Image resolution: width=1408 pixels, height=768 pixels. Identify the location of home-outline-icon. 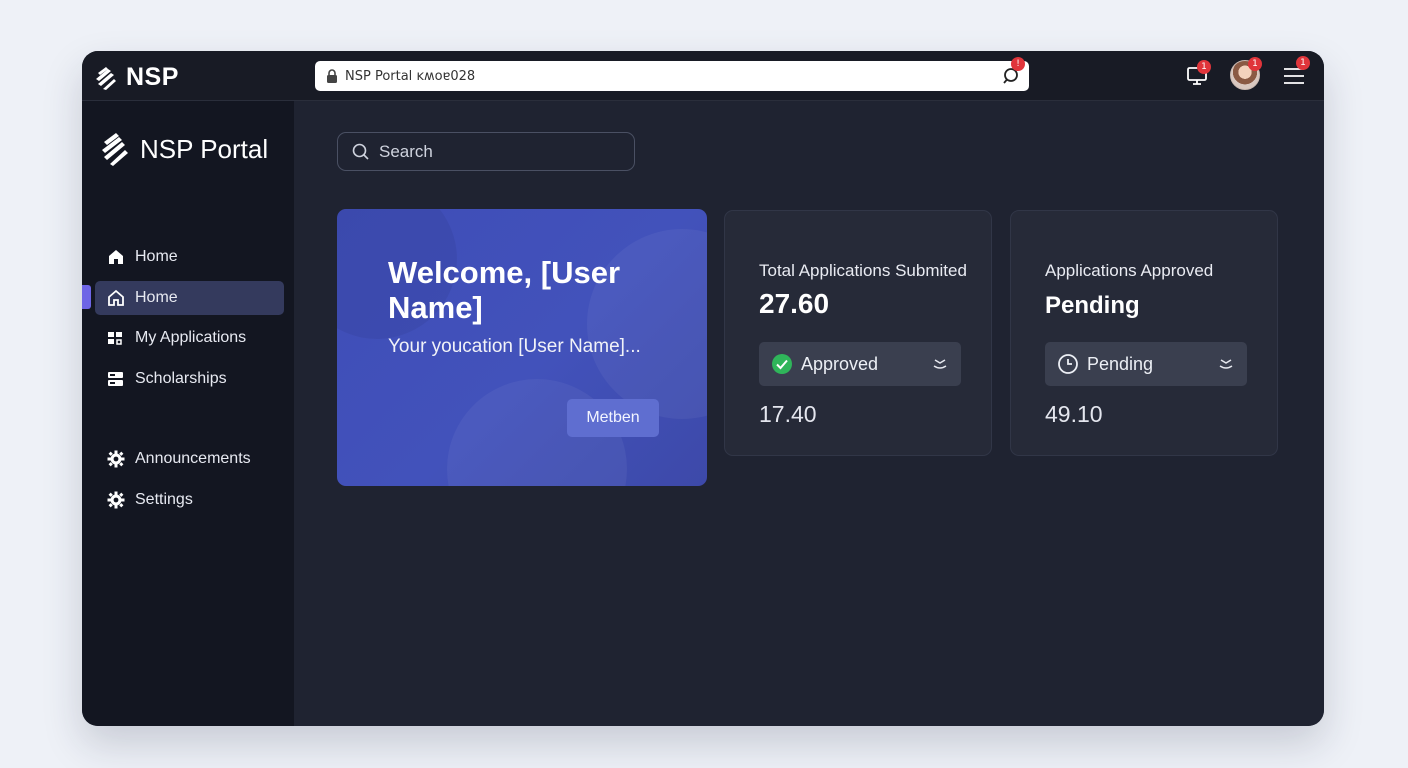
(116, 297).